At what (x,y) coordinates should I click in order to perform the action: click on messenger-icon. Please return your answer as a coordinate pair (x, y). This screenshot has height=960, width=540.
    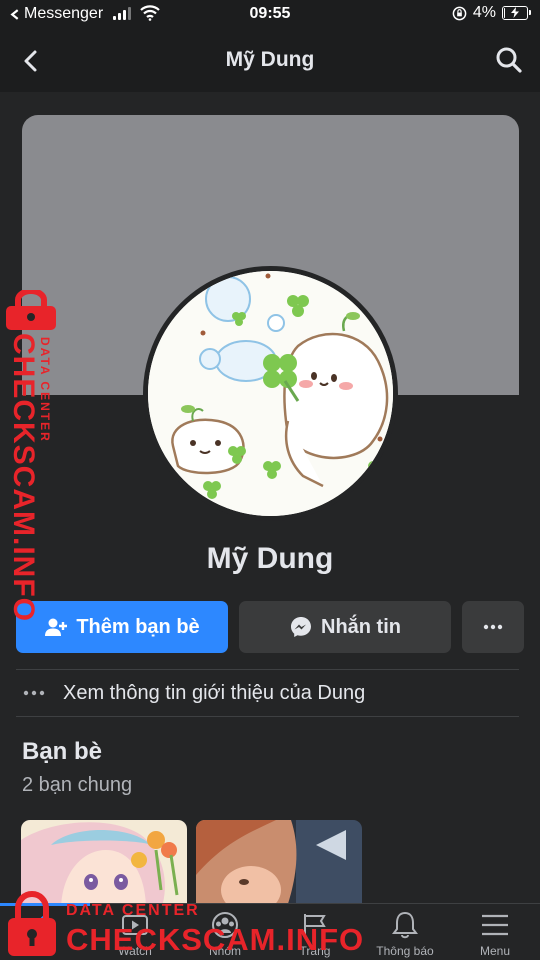
    Looking at the image, I should click on (301, 627).